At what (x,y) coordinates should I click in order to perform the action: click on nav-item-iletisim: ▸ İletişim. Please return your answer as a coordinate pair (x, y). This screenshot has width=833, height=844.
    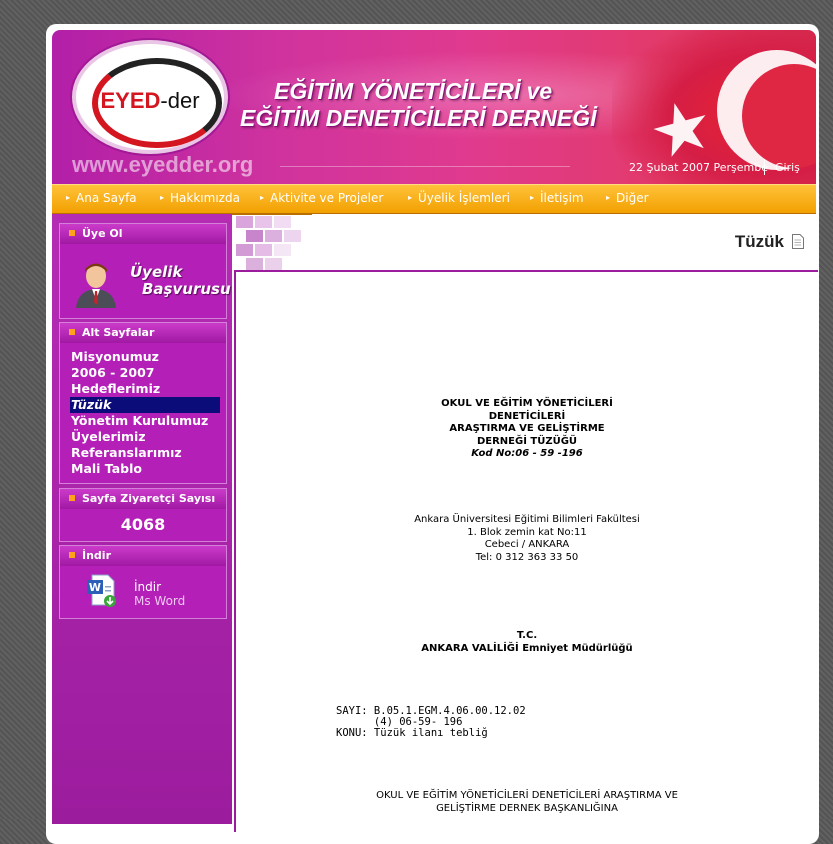
    Looking at the image, I should click on (557, 198).